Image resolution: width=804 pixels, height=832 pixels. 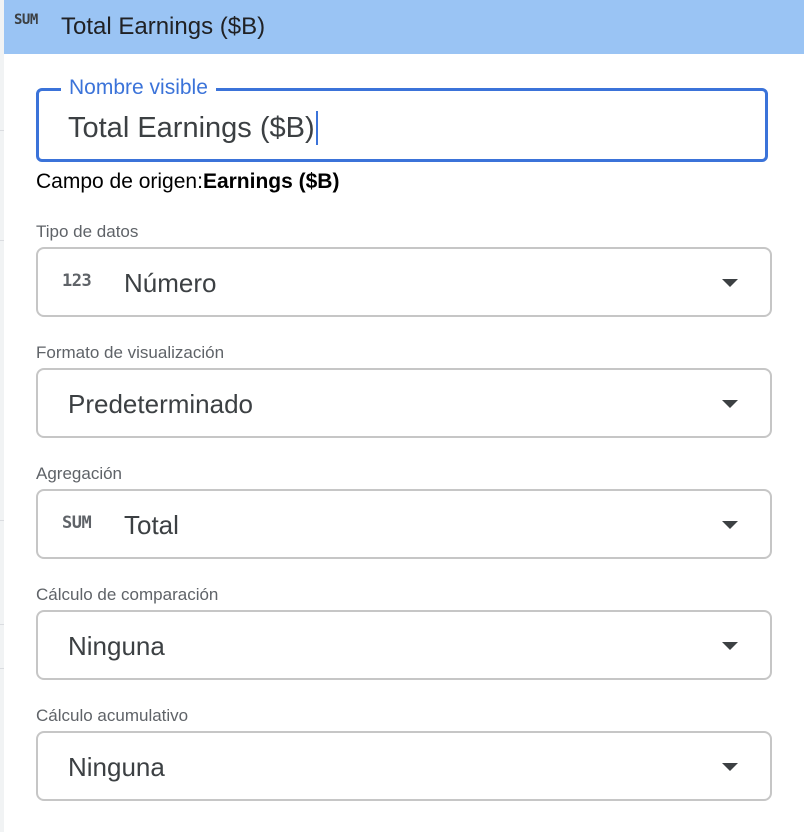 I want to click on cumulative-calc-label: Cálculo acumulativo, so click(x=112, y=715).